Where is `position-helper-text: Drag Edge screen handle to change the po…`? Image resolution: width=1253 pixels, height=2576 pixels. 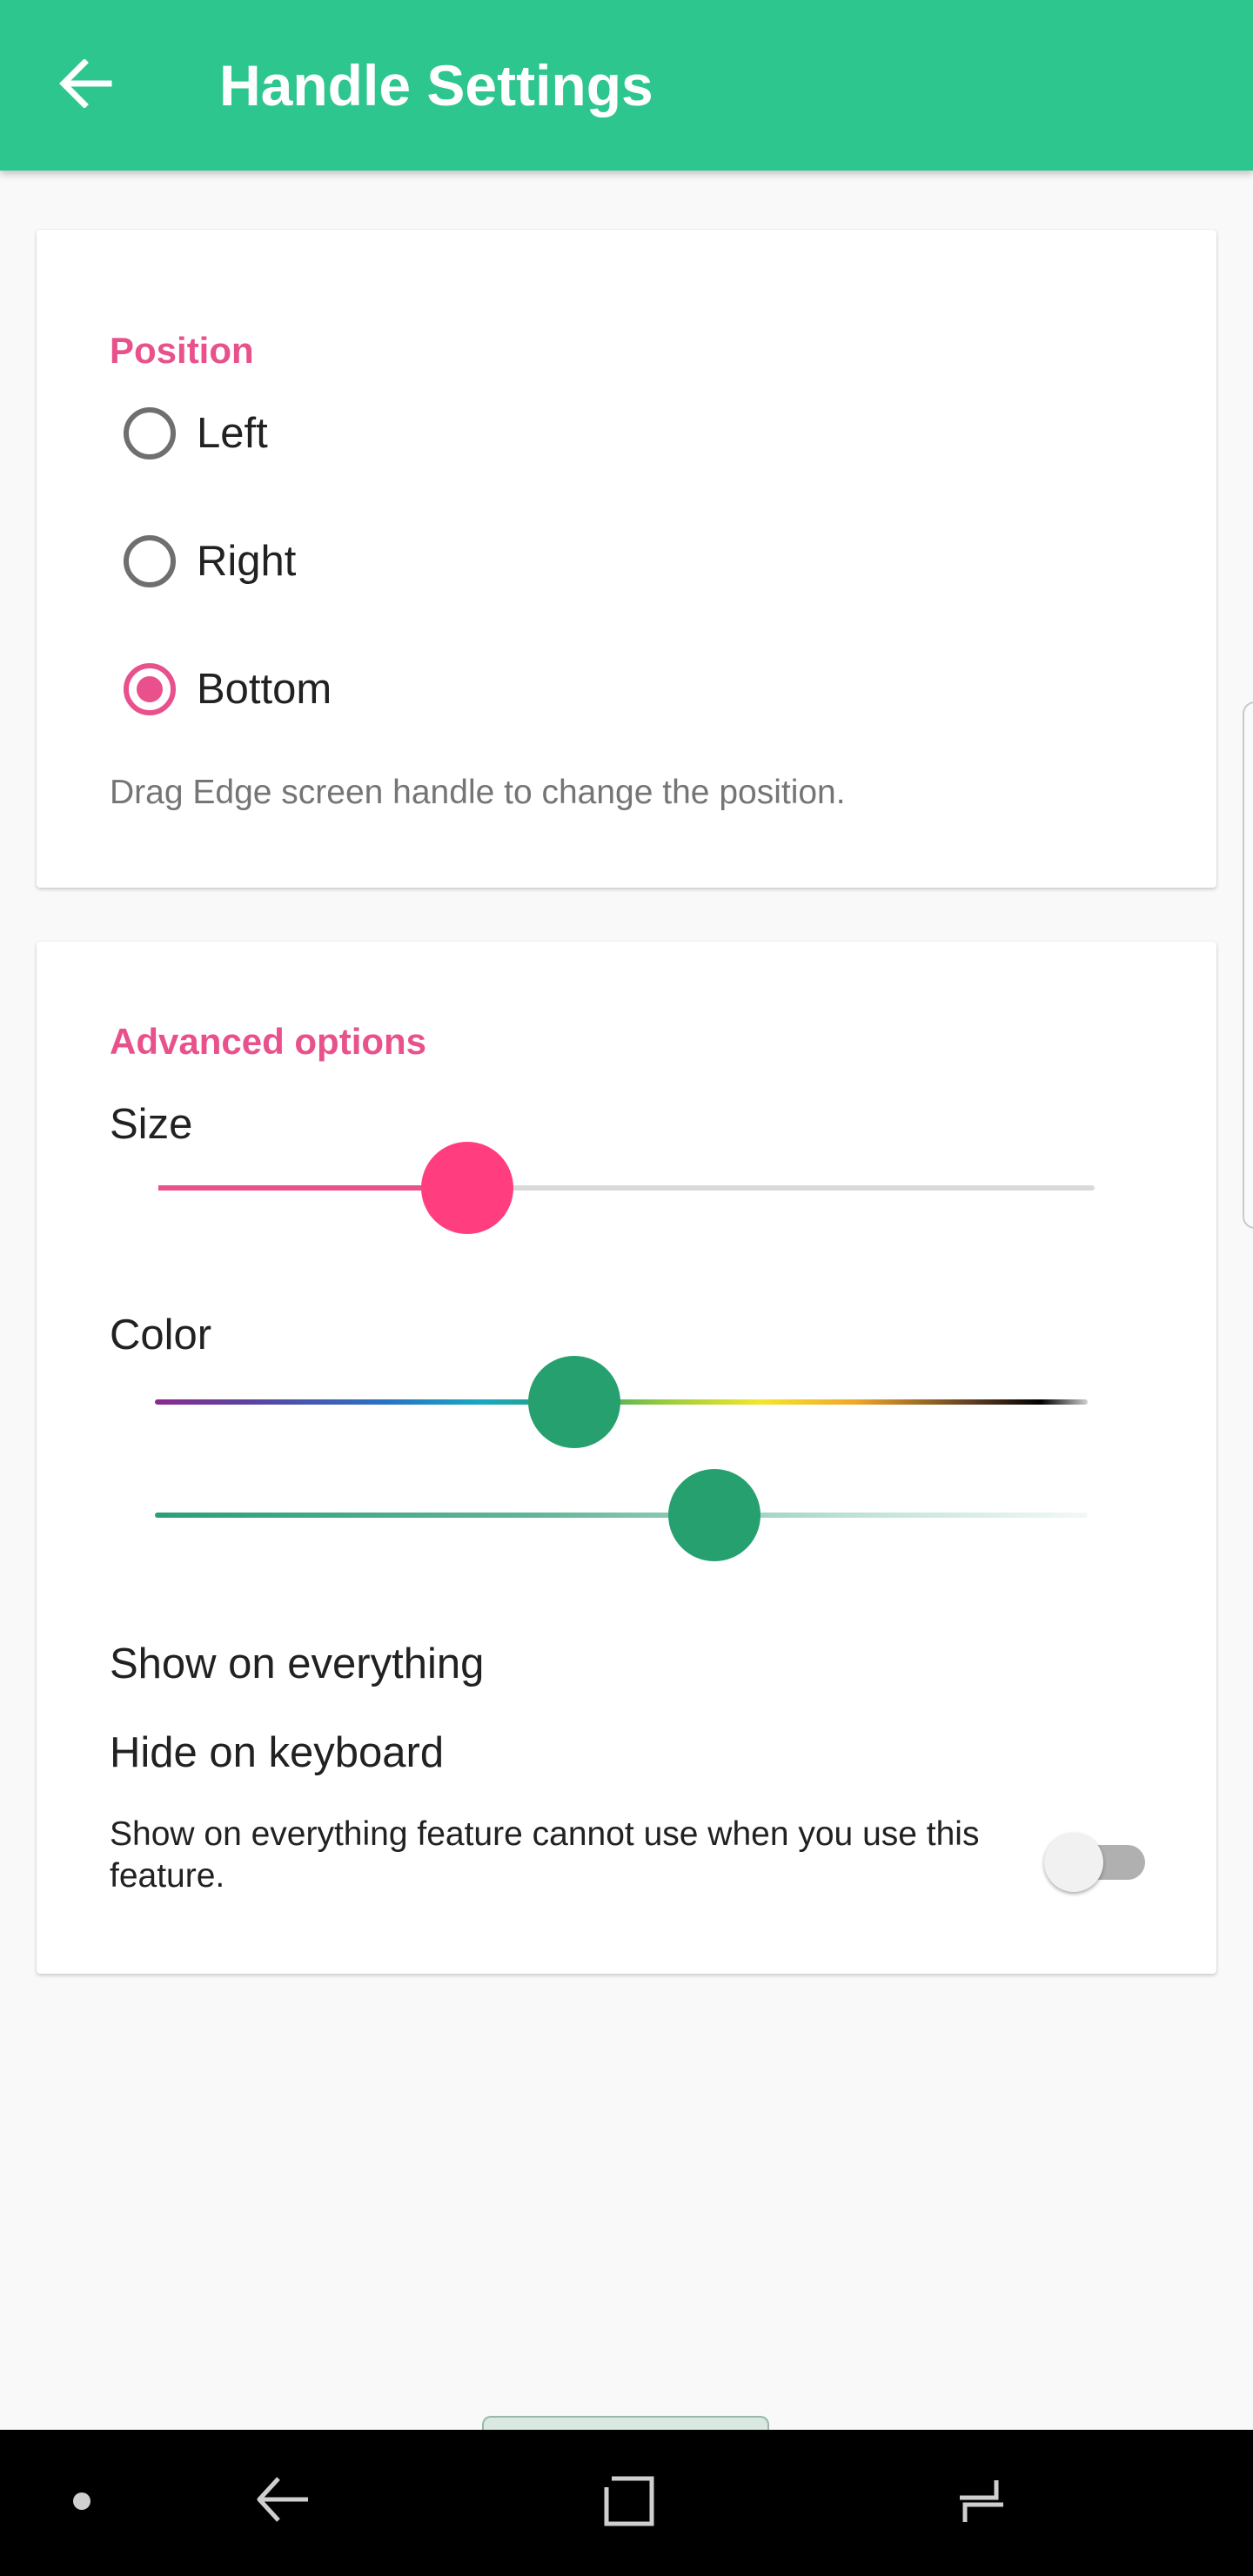
position-helper-text: Drag Edge screen handle to change the po… is located at coordinates (478, 792).